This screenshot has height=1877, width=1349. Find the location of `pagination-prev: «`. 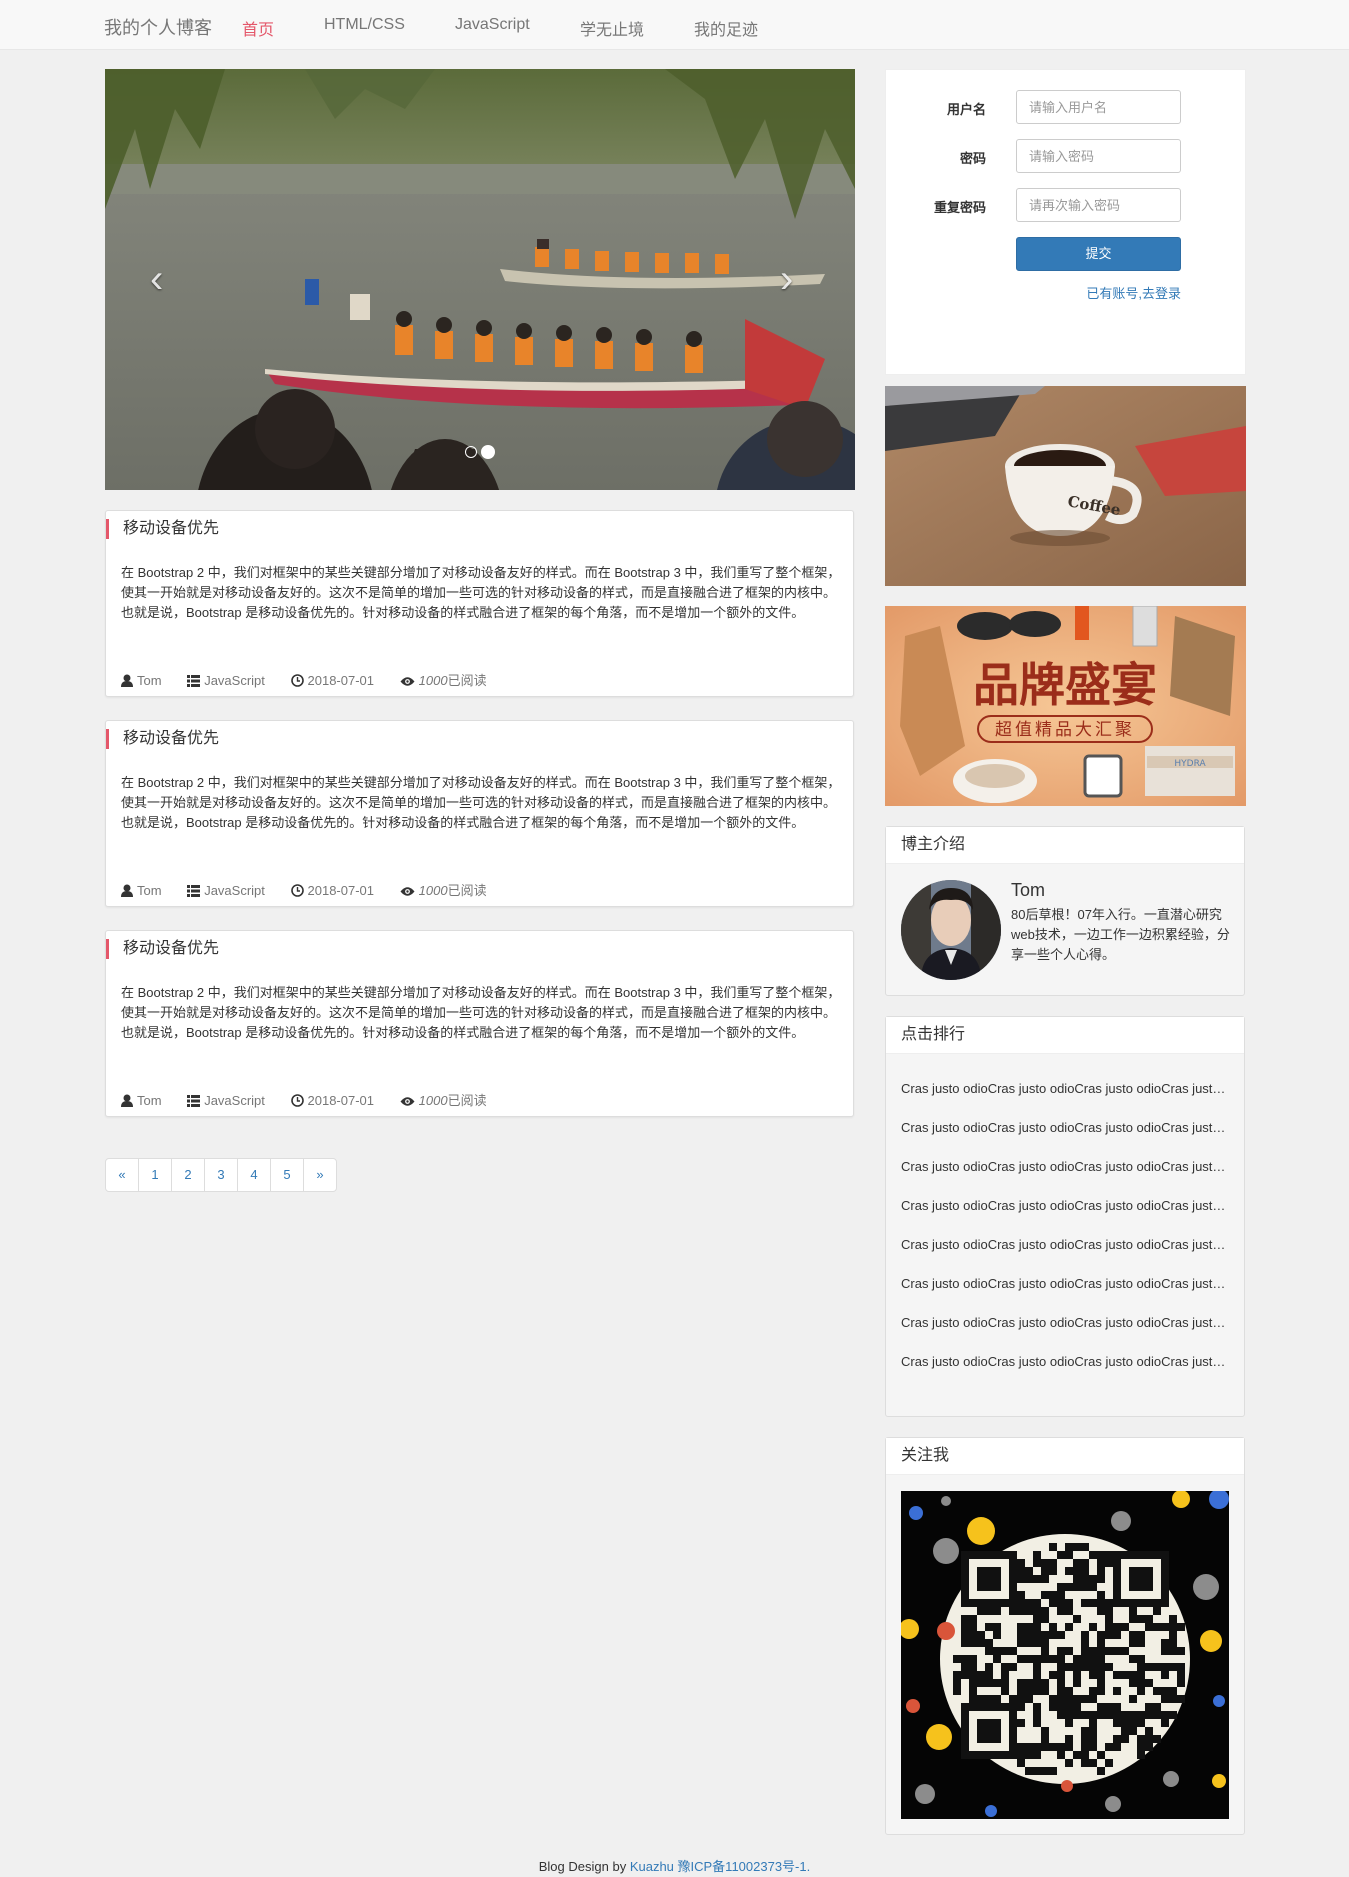

pagination-prev: « is located at coordinates (122, 1175).